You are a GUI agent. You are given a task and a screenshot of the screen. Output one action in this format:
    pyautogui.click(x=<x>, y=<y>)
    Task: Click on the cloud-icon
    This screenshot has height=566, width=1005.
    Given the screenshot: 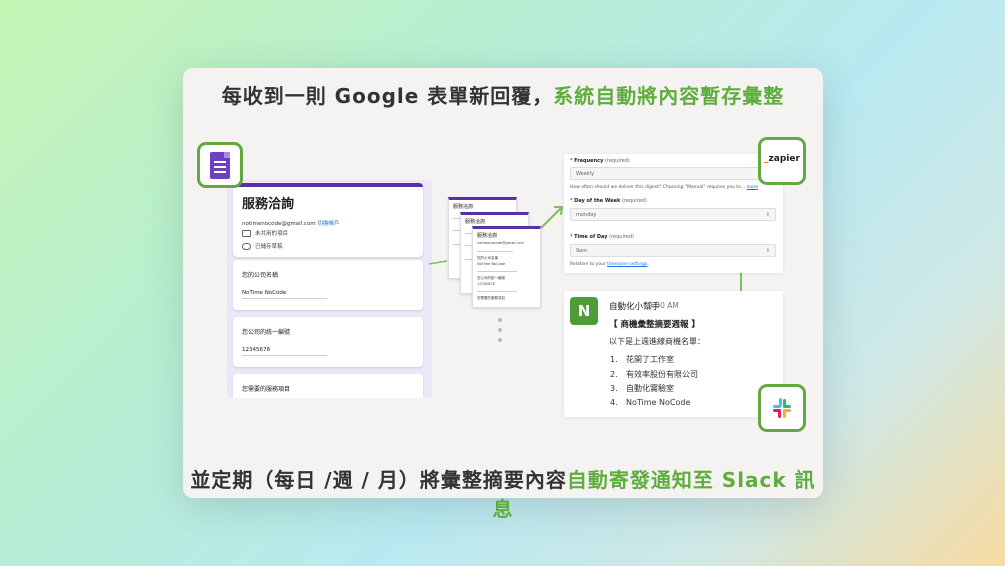 What is the action you would take?
    pyautogui.click(x=246, y=246)
    